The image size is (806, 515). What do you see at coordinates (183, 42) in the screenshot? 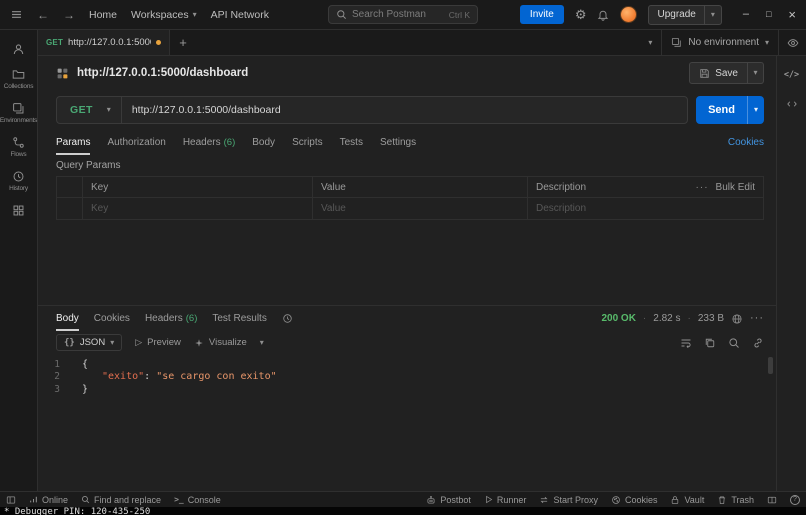
I see `new-tab-button: +` at bounding box center [183, 42].